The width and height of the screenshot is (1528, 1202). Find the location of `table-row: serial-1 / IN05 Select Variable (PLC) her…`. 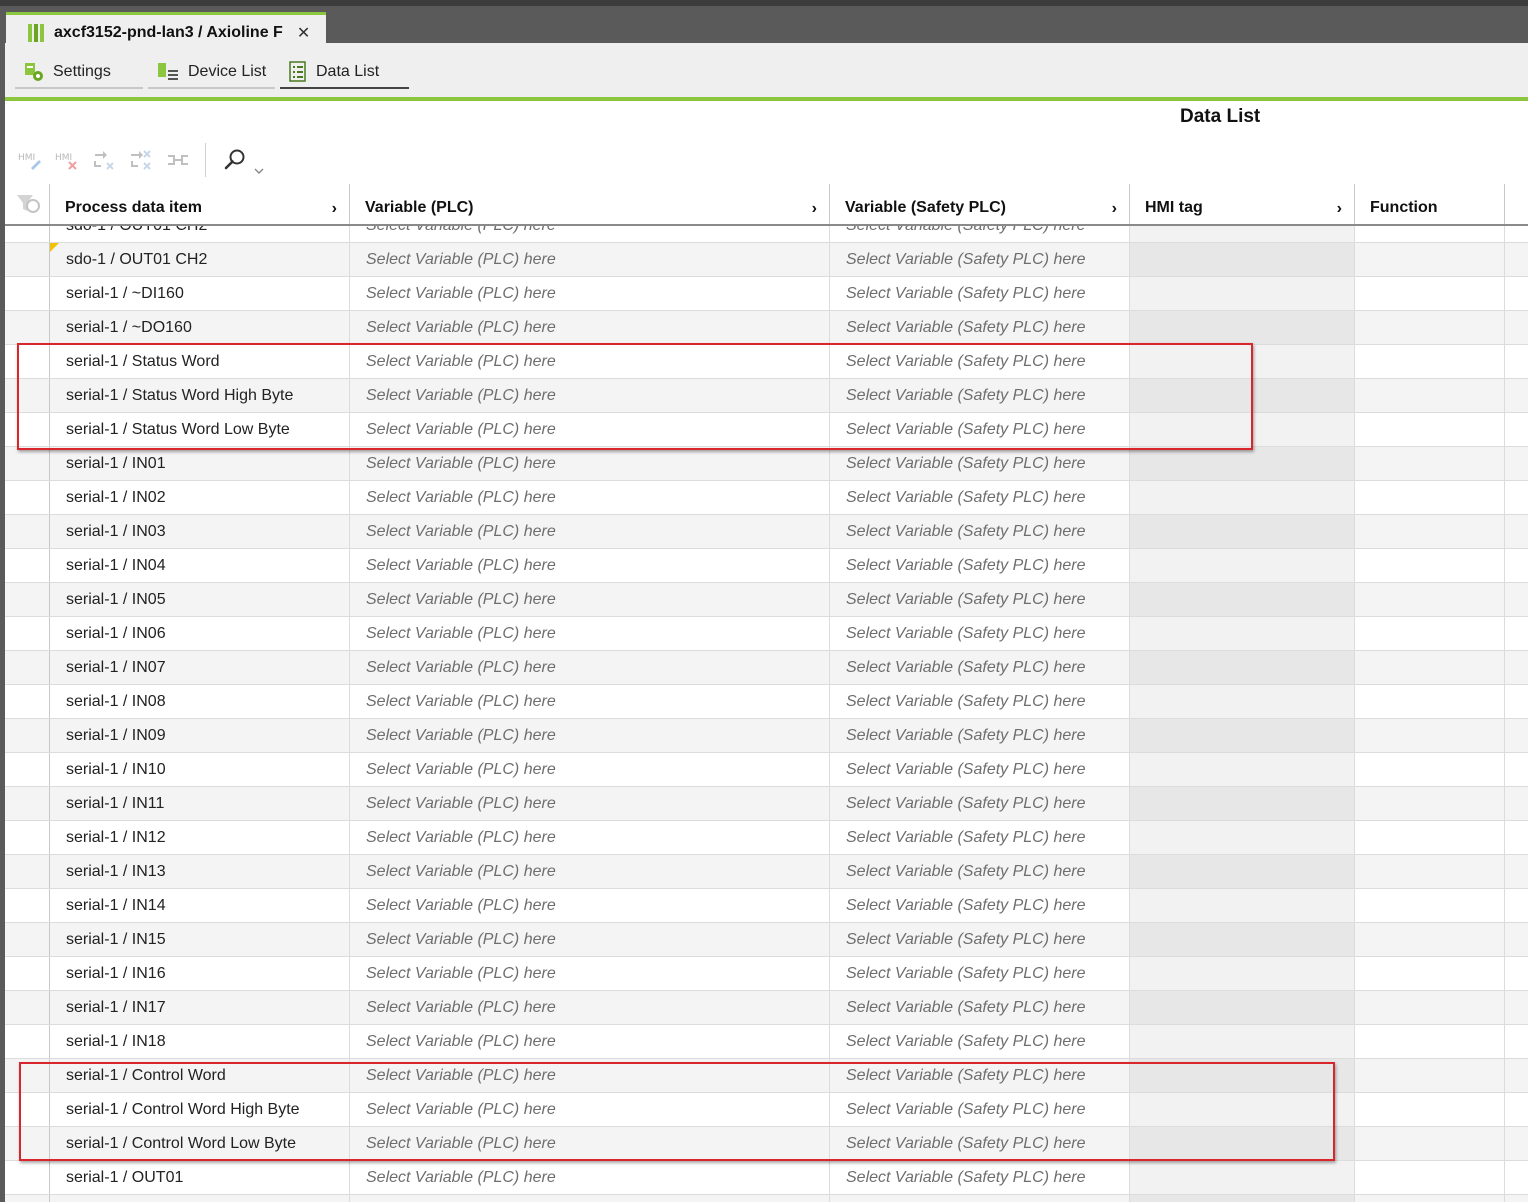

table-row: serial-1 / IN05 Select Variable (PLC) her… is located at coordinates (766, 600).